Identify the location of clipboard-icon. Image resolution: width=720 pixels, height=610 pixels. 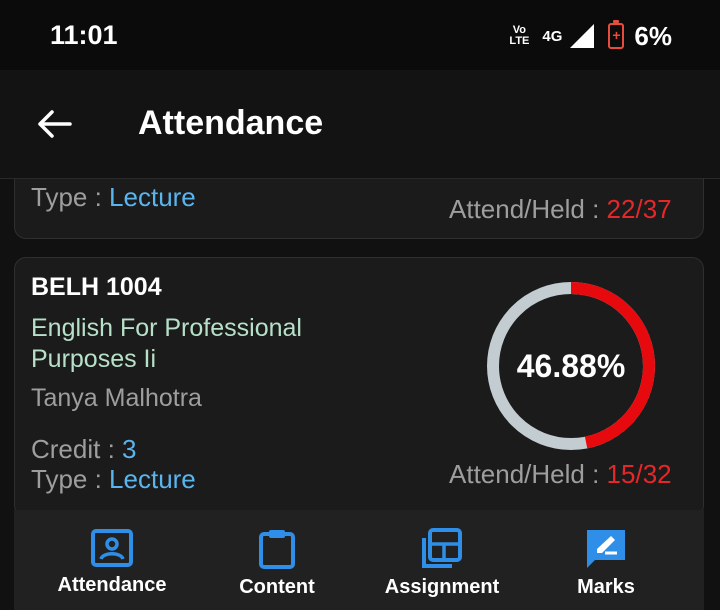
(277, 549).